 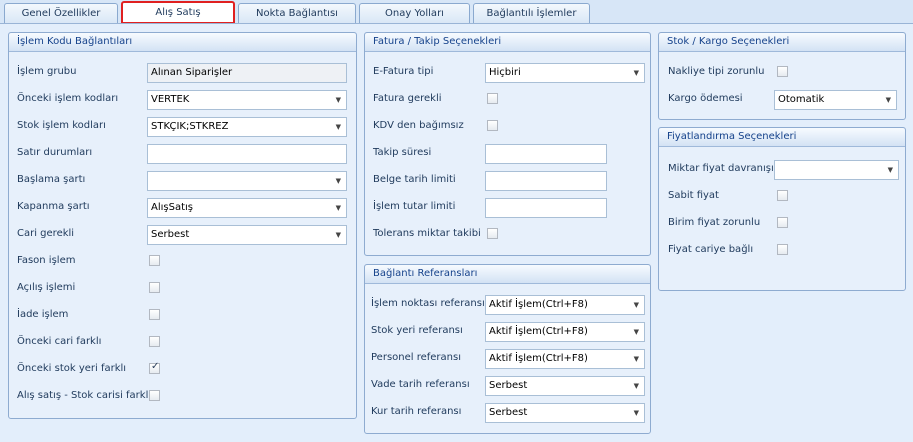 What do you see at coordinates (55, 152) in the screenshot?
I see `label-satir-durumlari: Satır durumları` at bounding box center [55, 152].